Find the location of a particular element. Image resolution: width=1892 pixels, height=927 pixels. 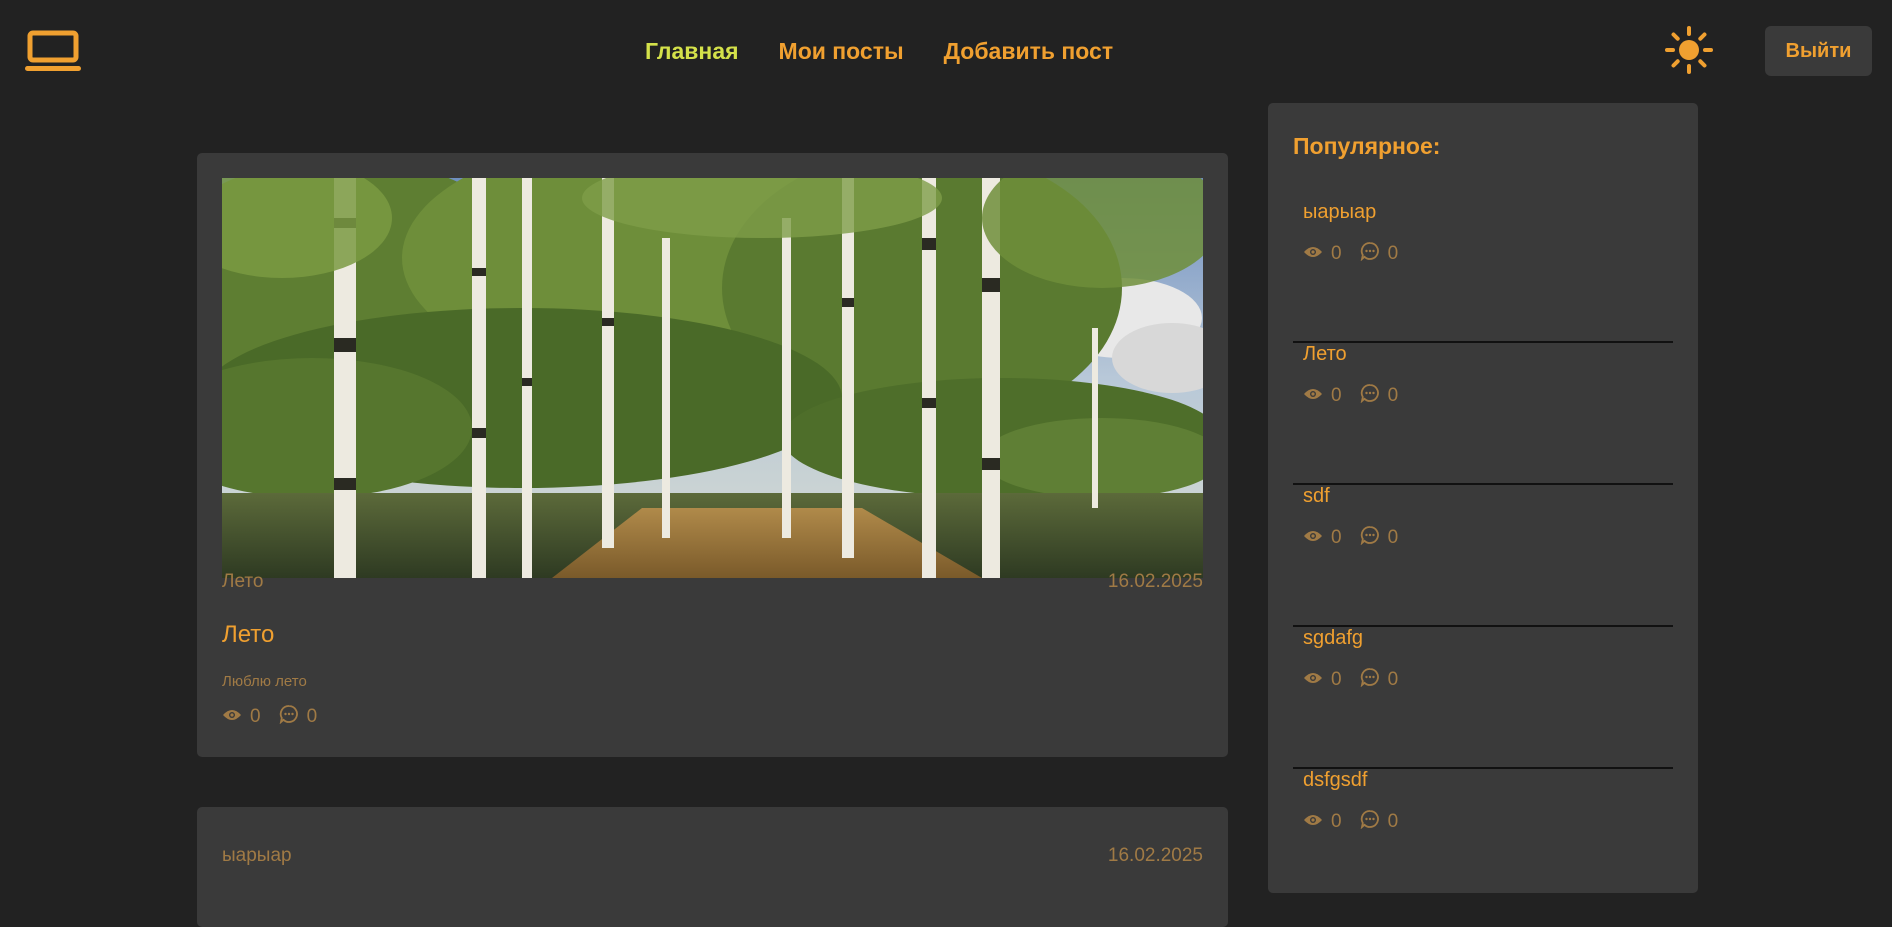

post-stats: 0 0 is located at coordinates (274, 717).